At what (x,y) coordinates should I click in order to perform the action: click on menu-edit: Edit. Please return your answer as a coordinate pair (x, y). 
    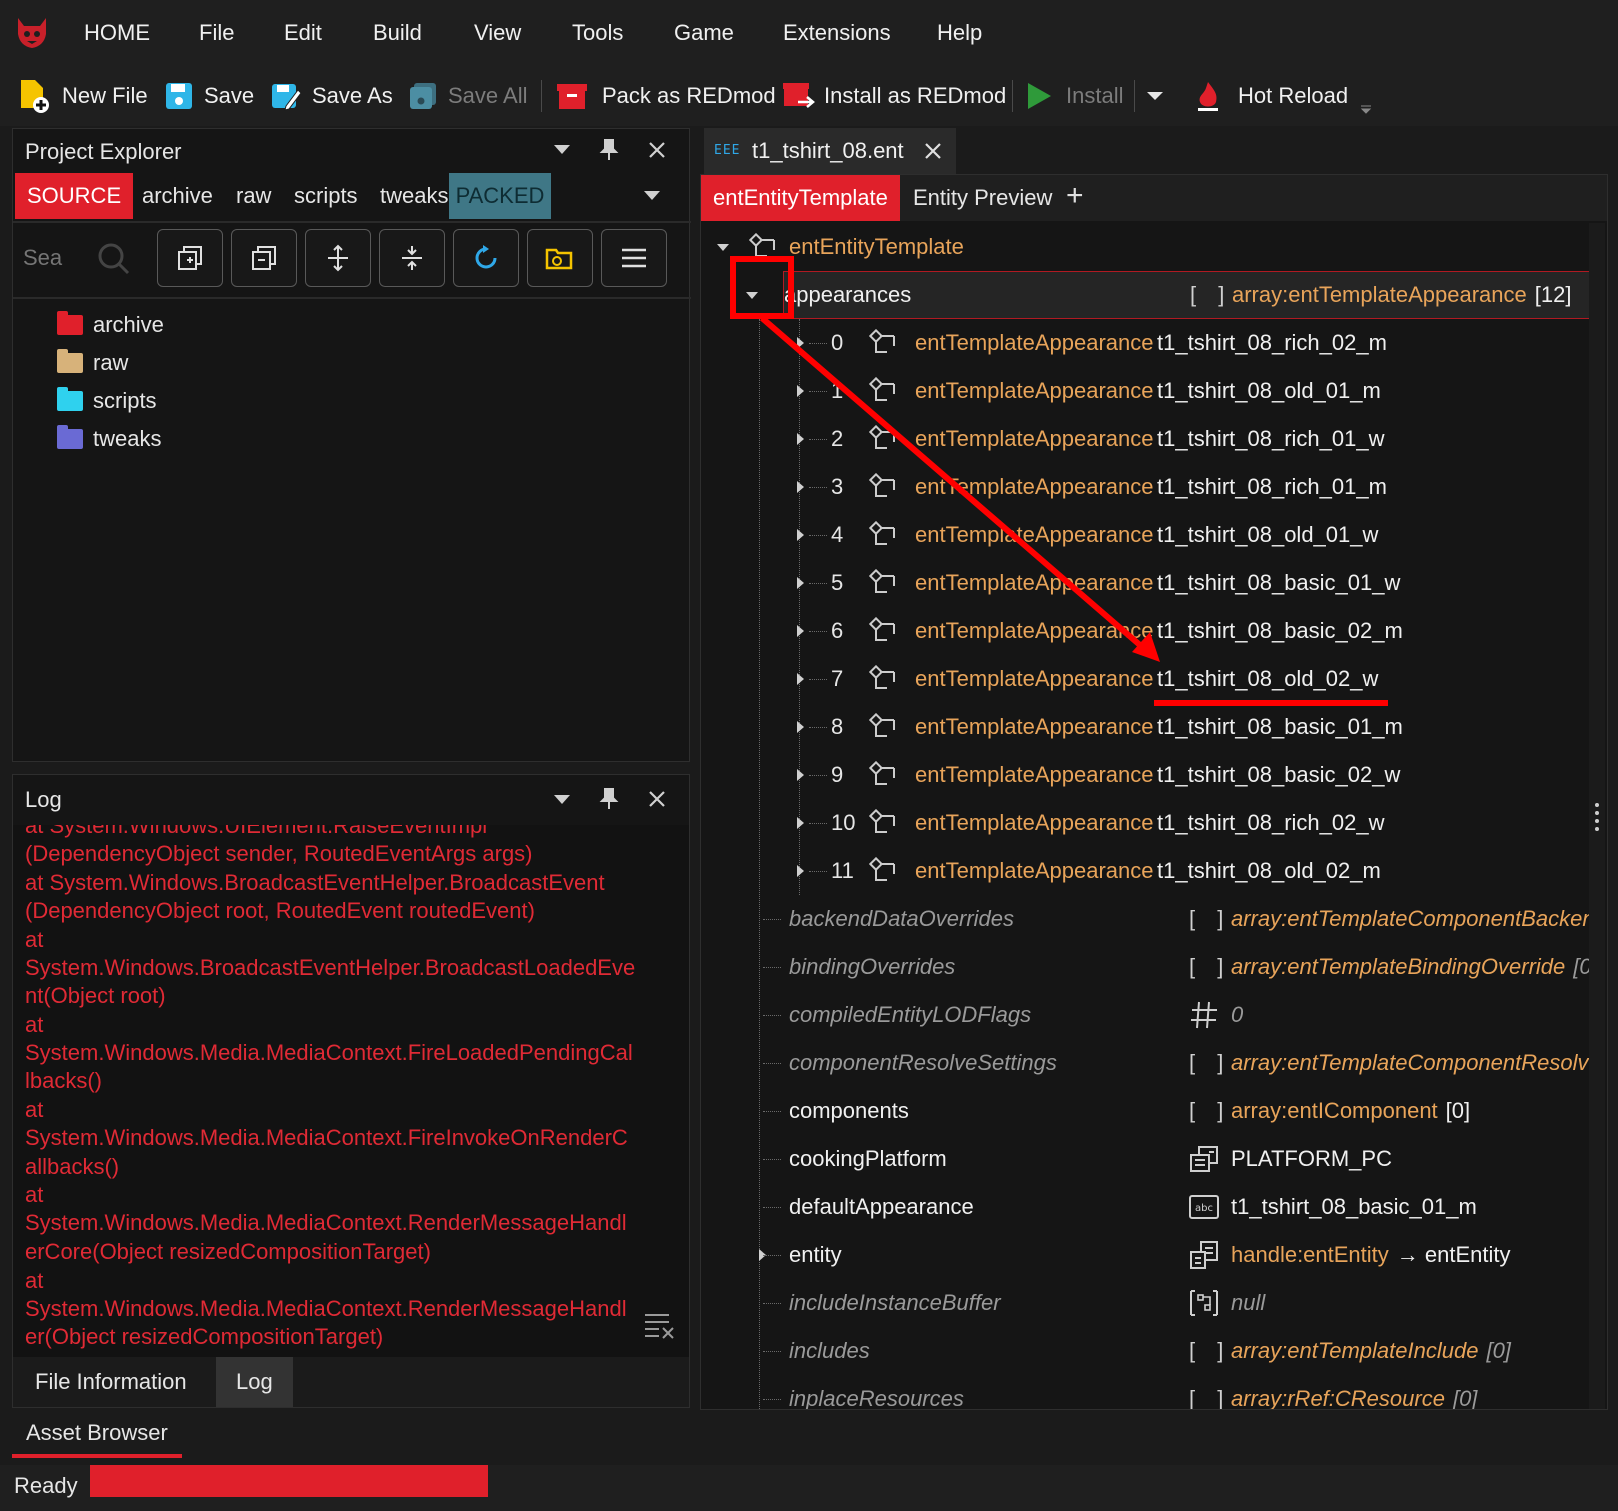
    Looking at the image, I should click on (303, 33).